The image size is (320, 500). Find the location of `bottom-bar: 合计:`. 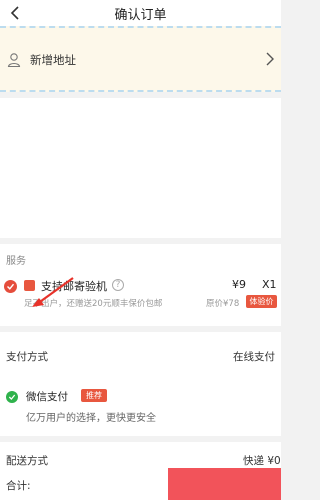

bottom-bar: 合计: is located at coordinates (140, 484).